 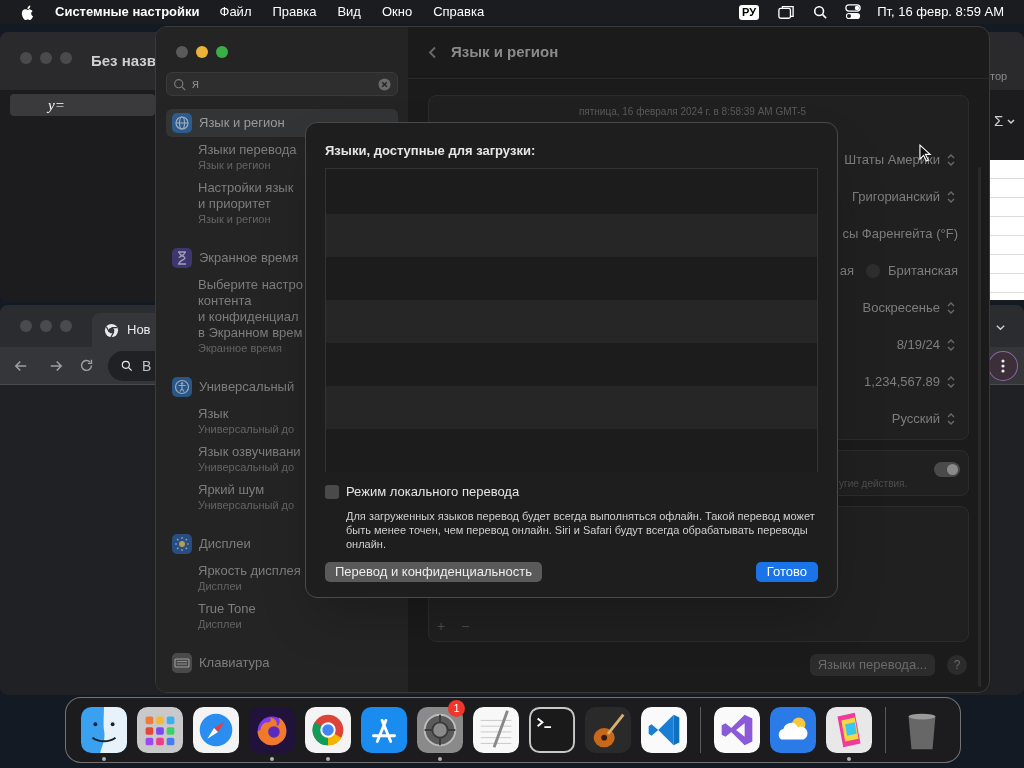 I want to click on more-icon, so click(x=1003, y=366).